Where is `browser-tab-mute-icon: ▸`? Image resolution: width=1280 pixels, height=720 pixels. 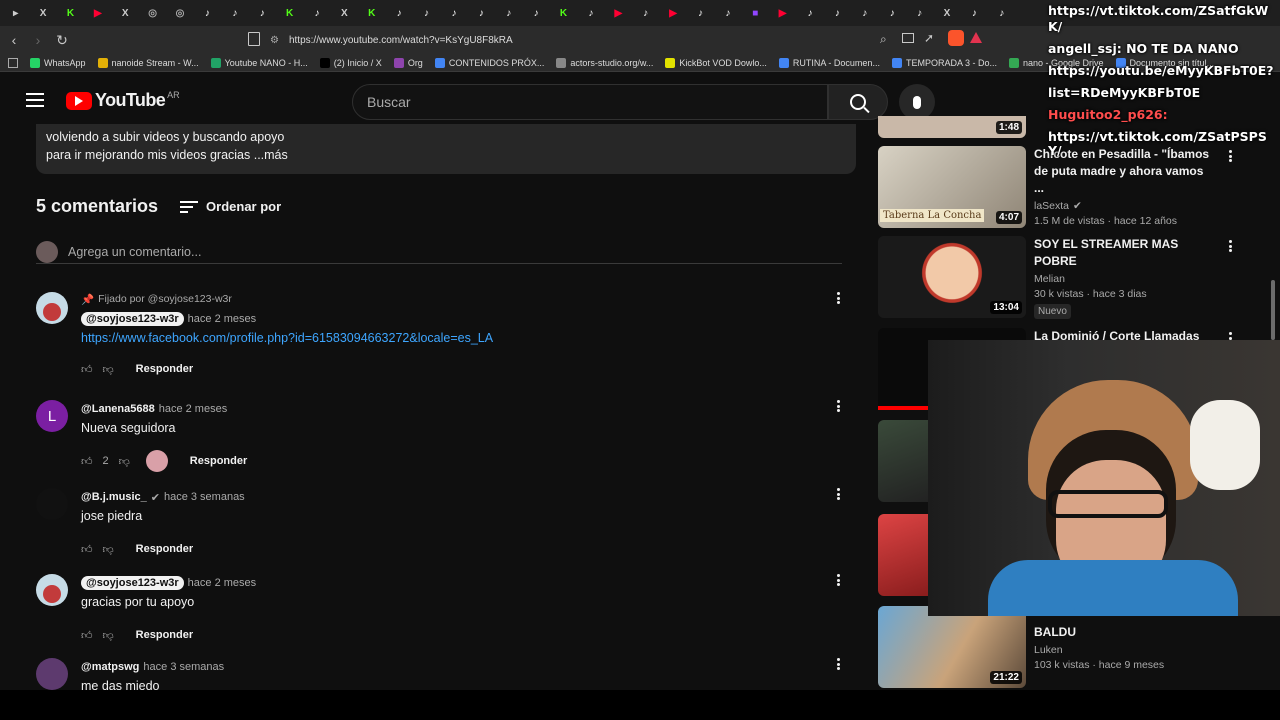
browser-tab-mute-icon: ▸ is located at coordinates (15, 13).